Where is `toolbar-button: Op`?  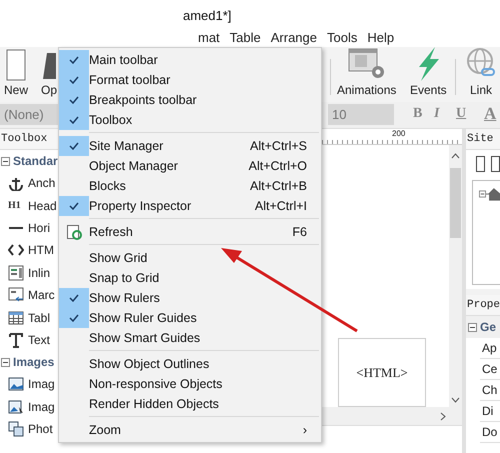
toolbar-button: Op is located at coordinates (49, 73).